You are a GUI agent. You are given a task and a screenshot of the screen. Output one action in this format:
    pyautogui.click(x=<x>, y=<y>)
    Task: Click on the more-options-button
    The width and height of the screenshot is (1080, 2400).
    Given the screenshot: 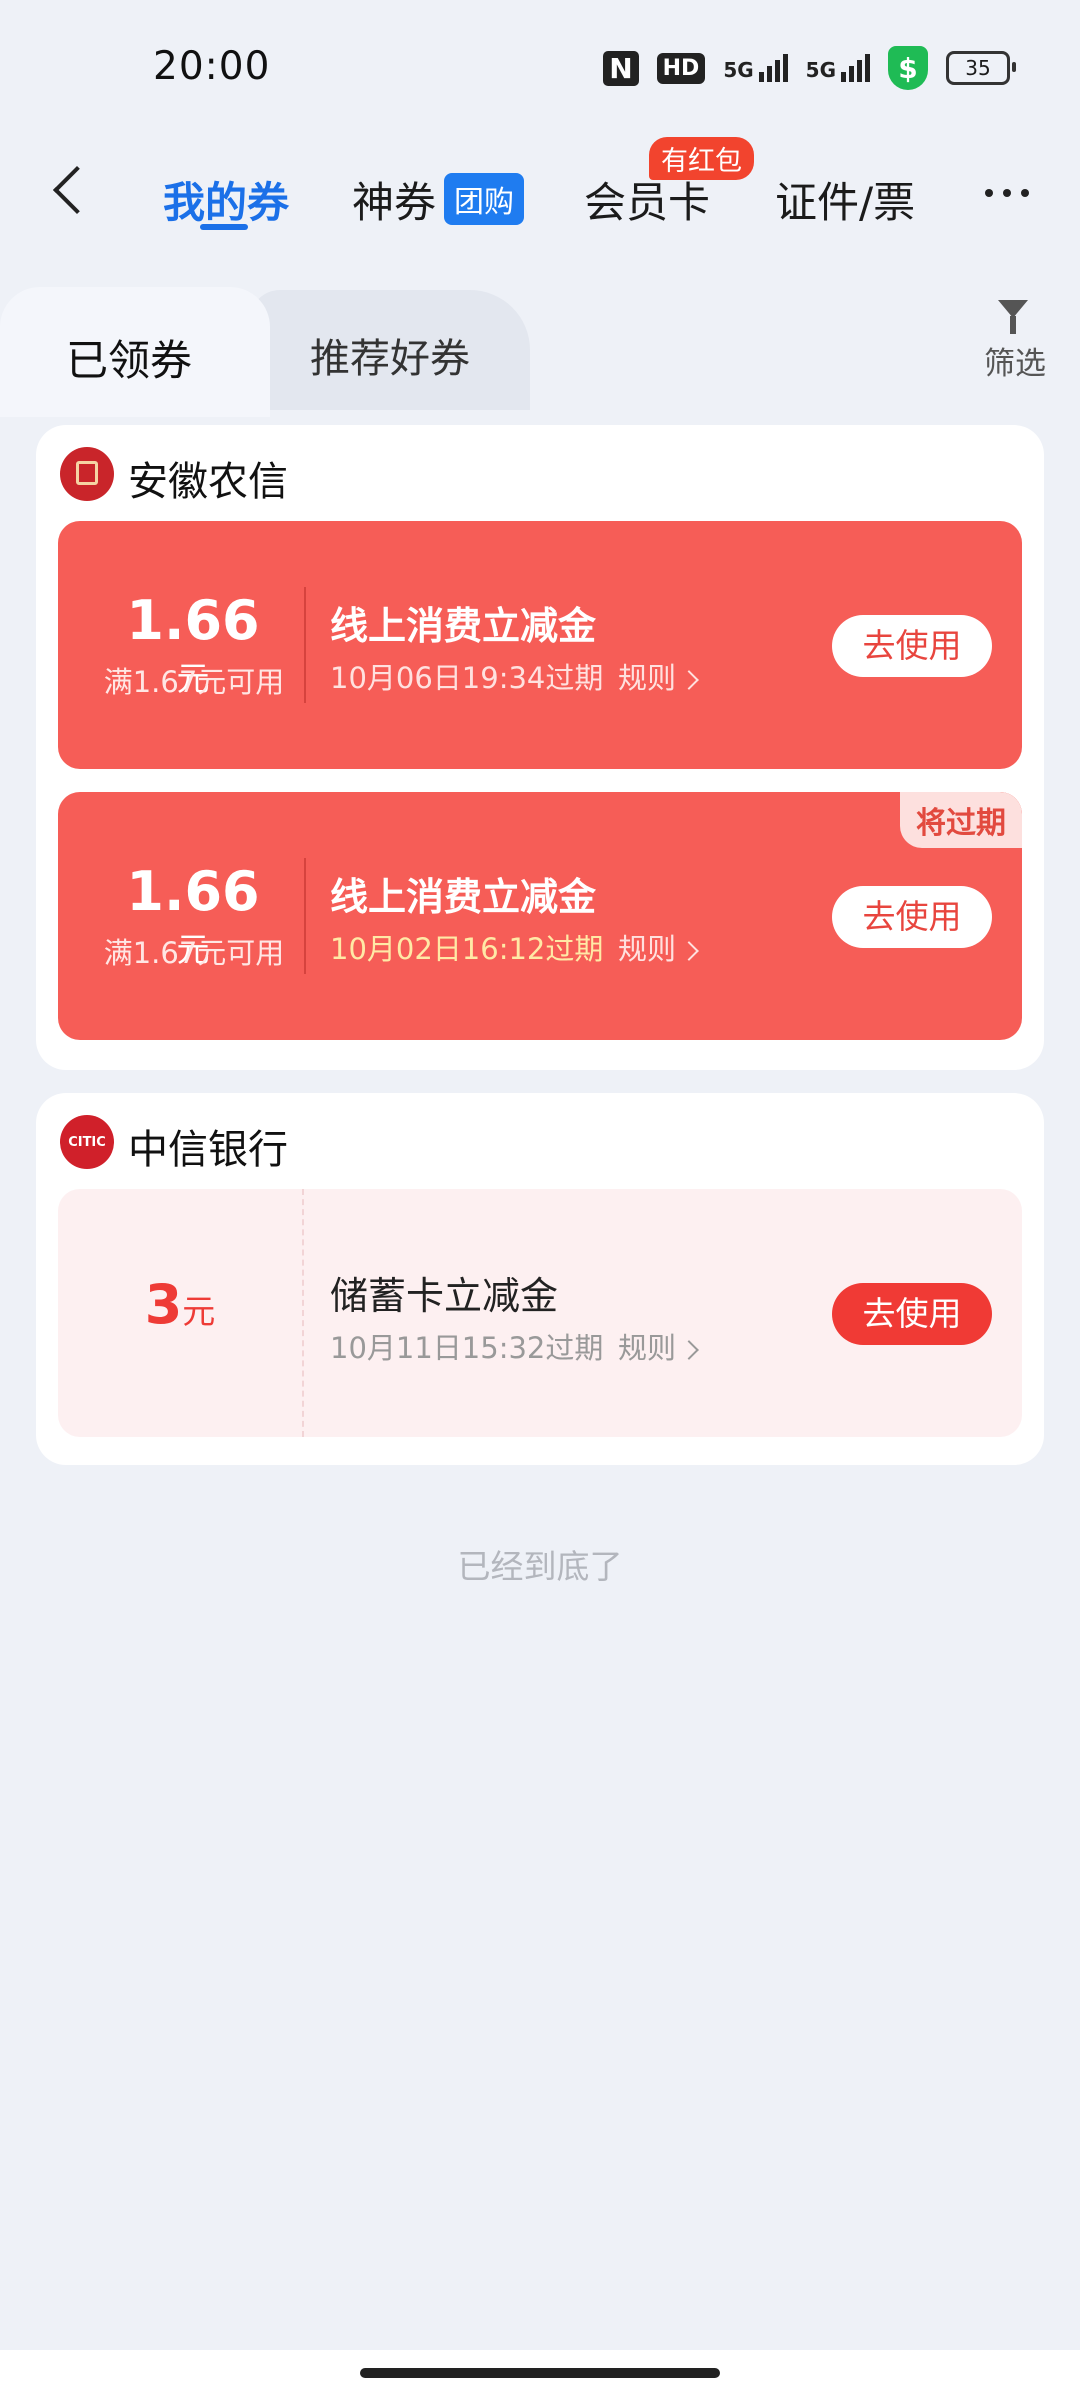 What is the action you would take?
    pyautogui.click(x=1007, y=193)
    